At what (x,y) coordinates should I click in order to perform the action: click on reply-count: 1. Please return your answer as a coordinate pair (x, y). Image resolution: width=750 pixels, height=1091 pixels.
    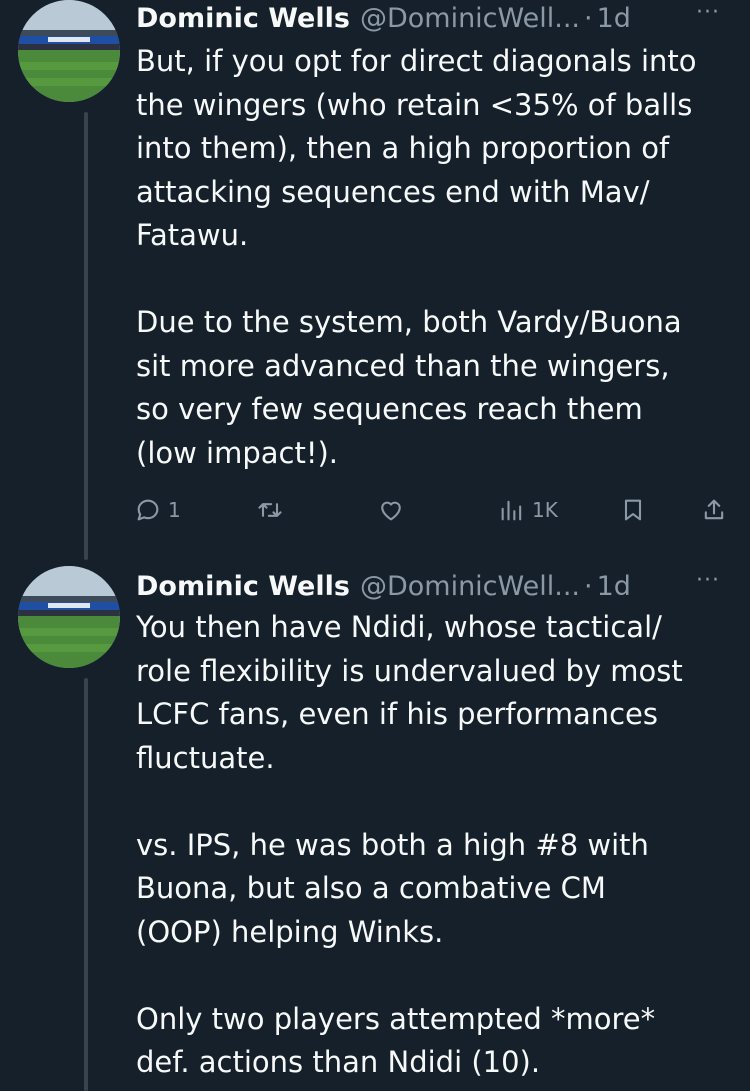
    Looking at the image, I should click on (174, 510).